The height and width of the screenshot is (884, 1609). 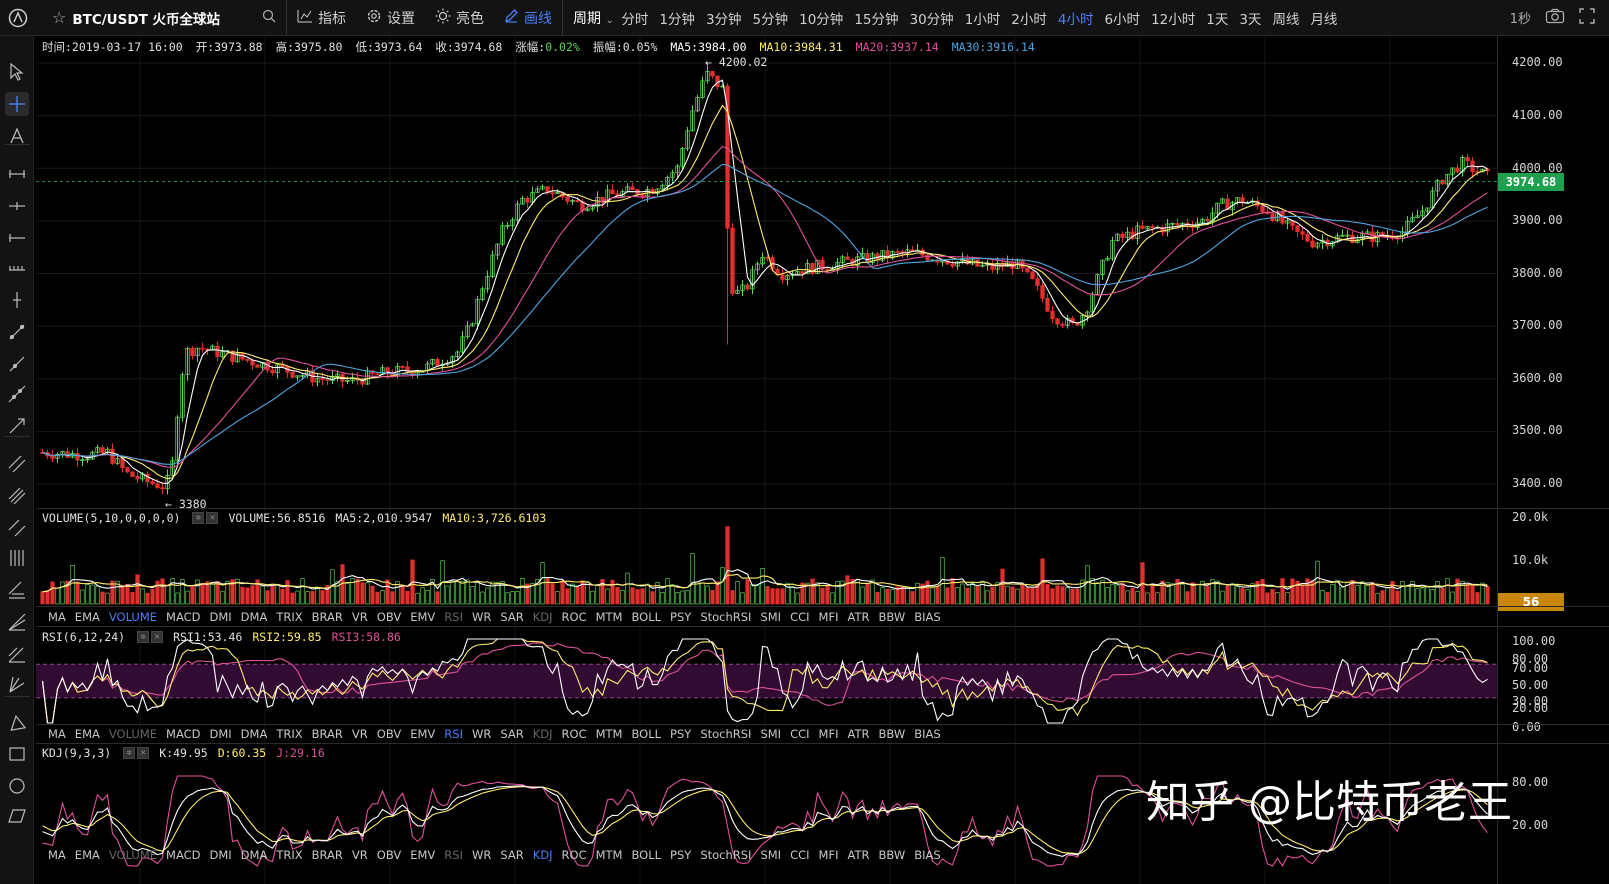 I want to click on kdj-j-value: J:29.16, so click(x=300, y=753).